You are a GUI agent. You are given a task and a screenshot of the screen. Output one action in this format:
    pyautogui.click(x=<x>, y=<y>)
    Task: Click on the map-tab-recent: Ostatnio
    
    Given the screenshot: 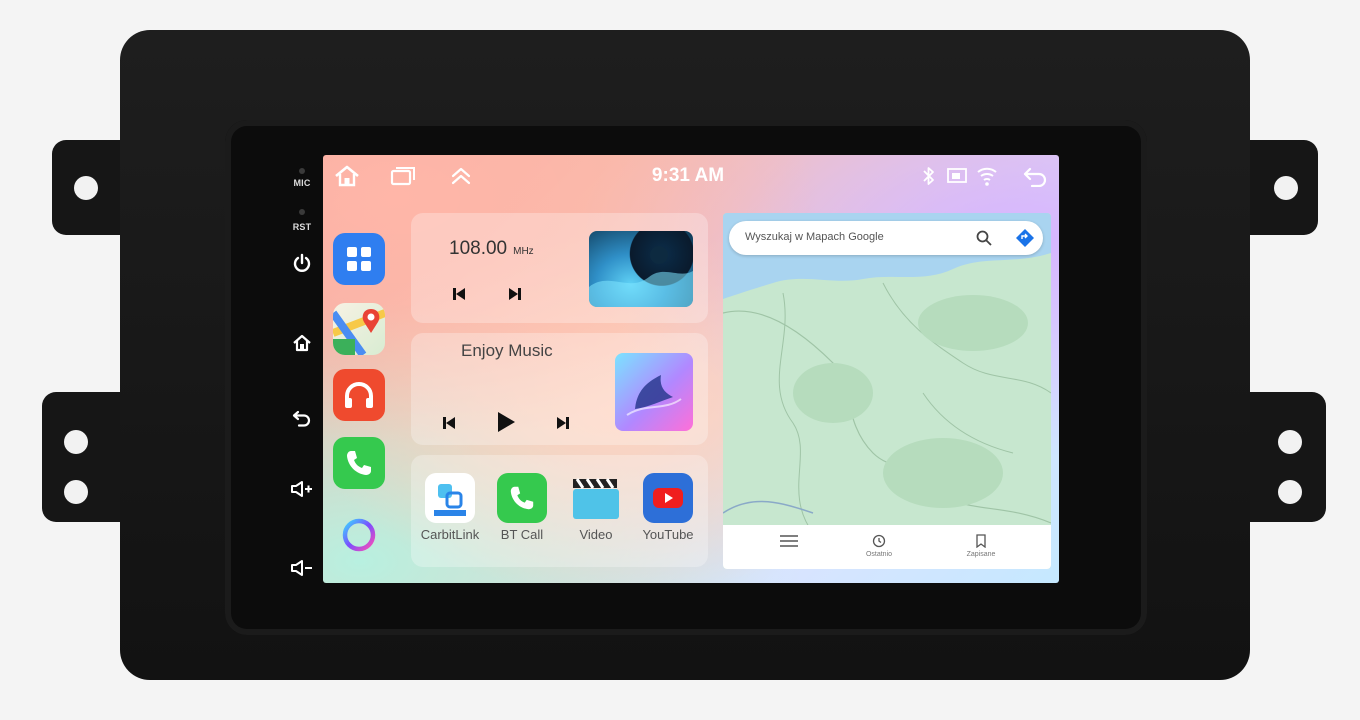 What is the action you would take?
    pyautogui.click(x=879, y=544)
    